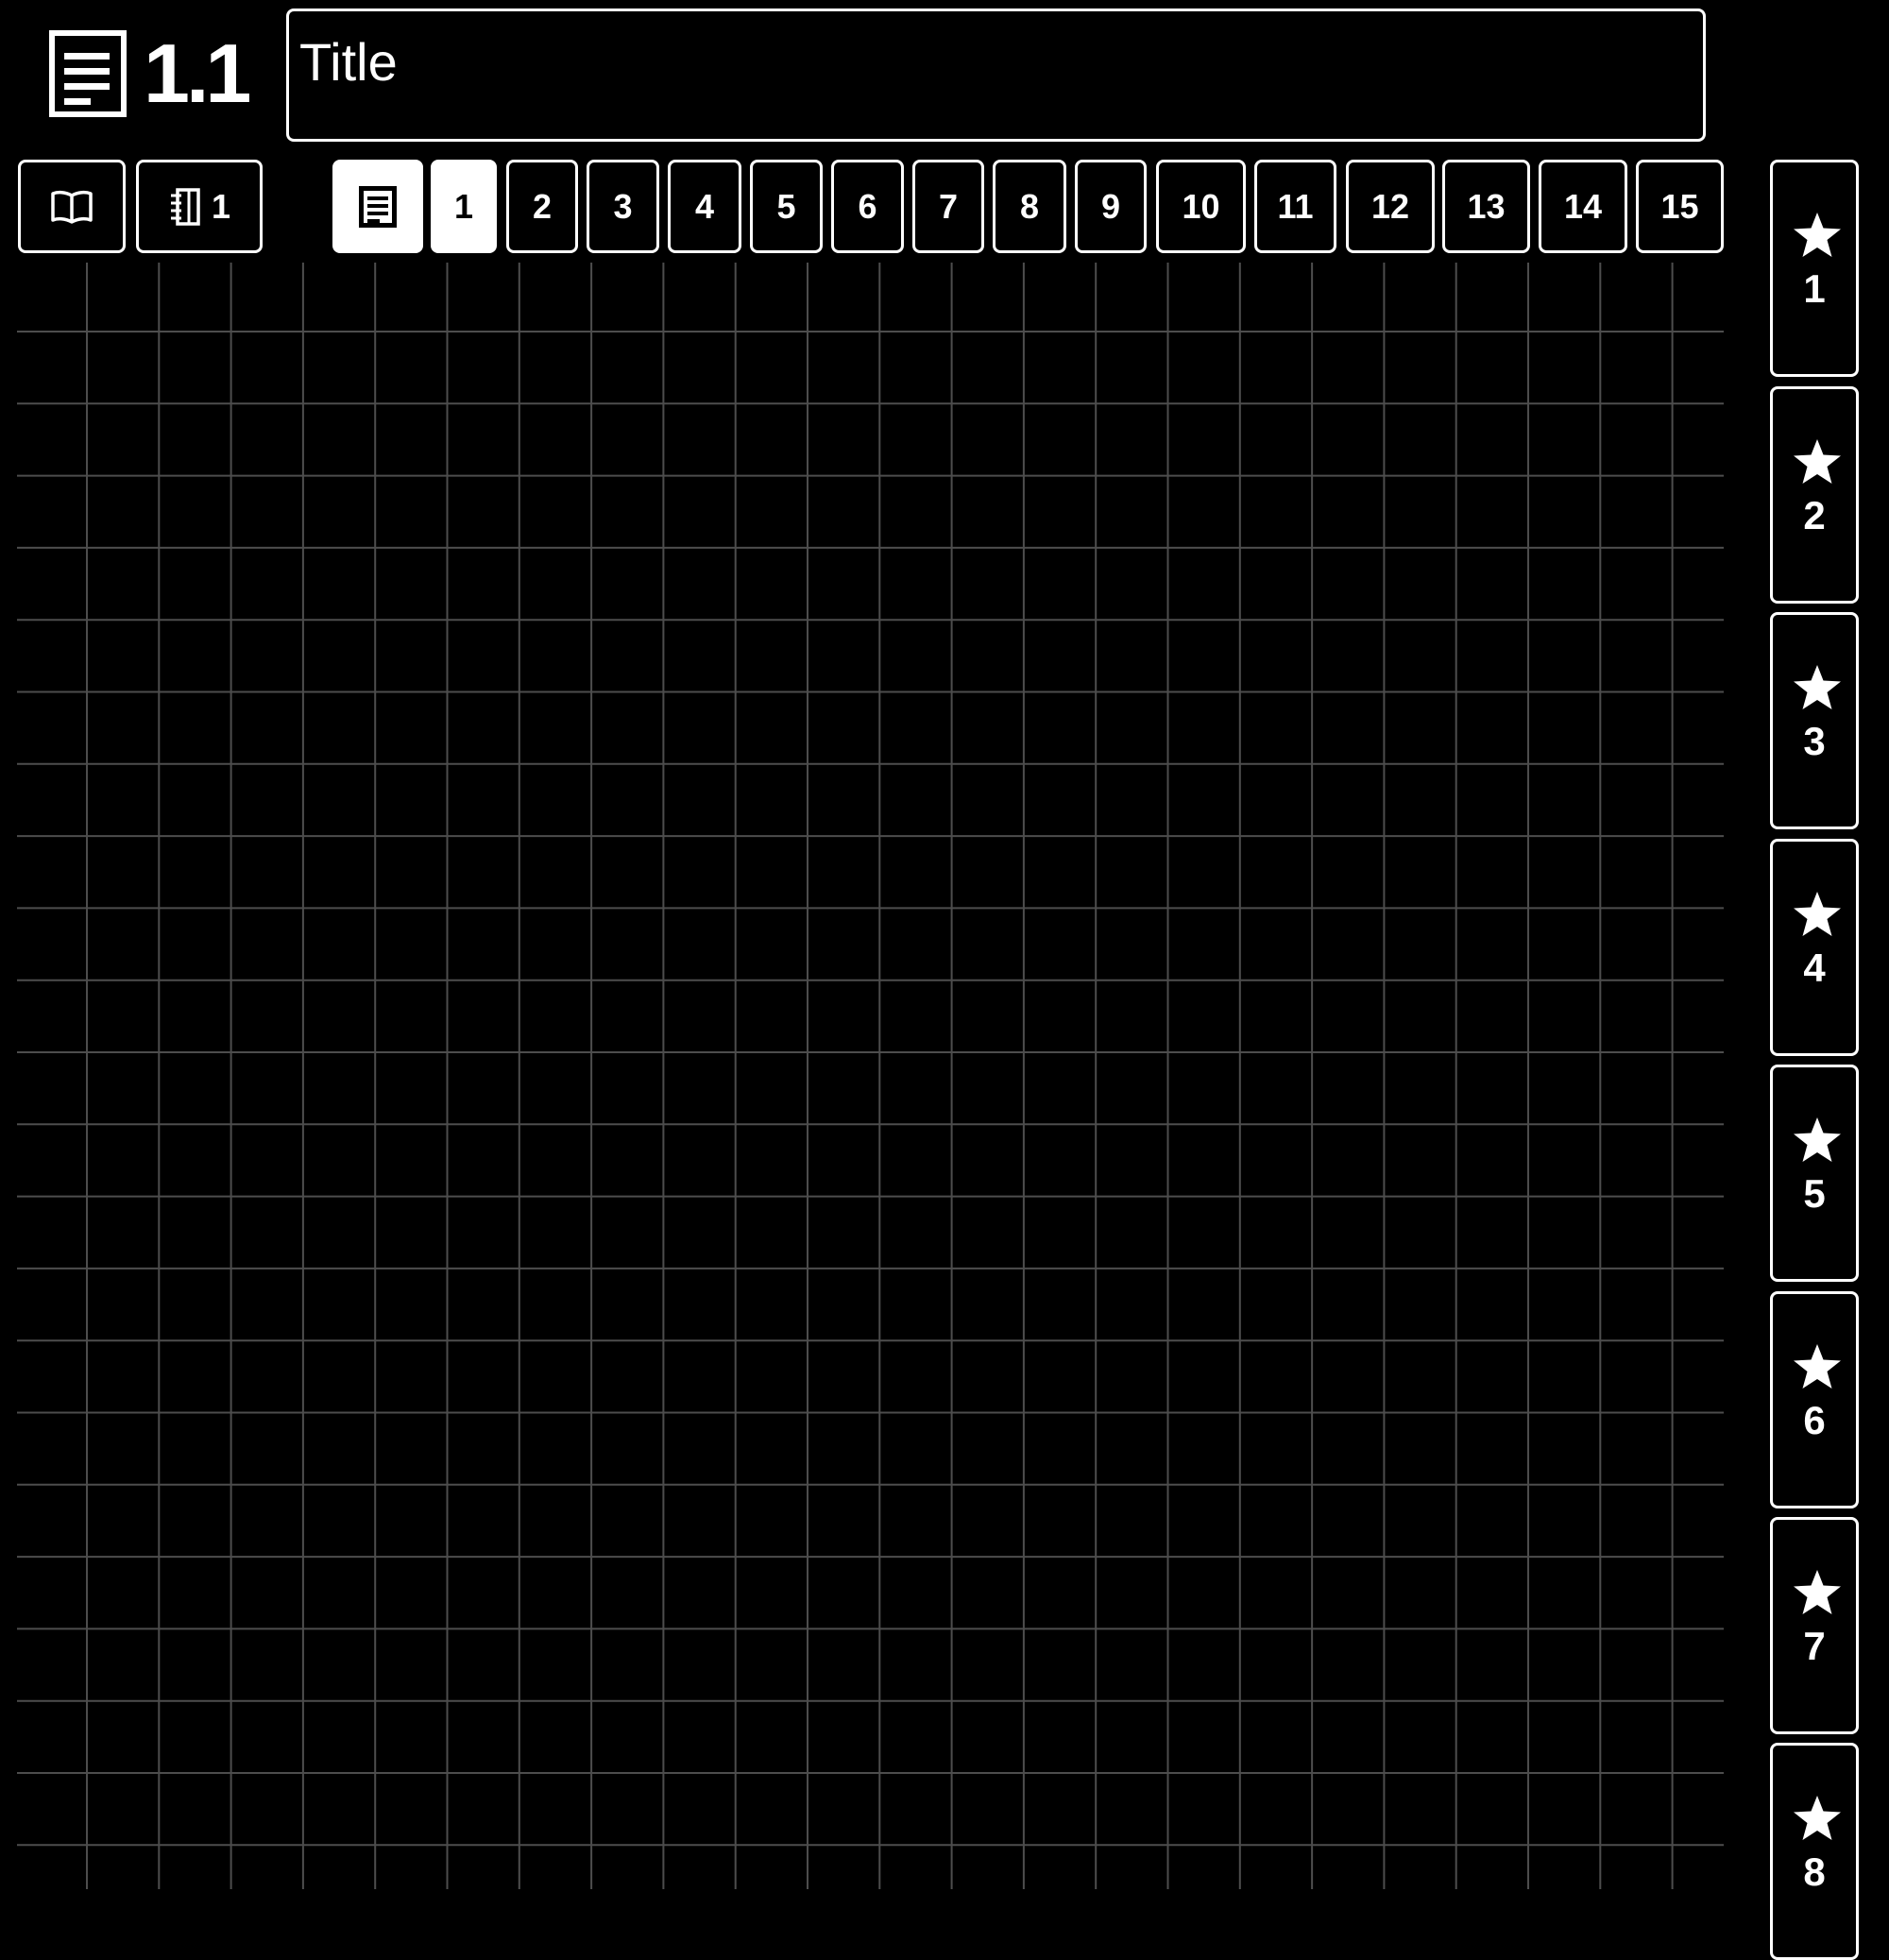 This screenshot has height=1960, width=1889. Describe the element at coordinates (185, 206) in the screenshot. I see `notebook-icon` at that location.